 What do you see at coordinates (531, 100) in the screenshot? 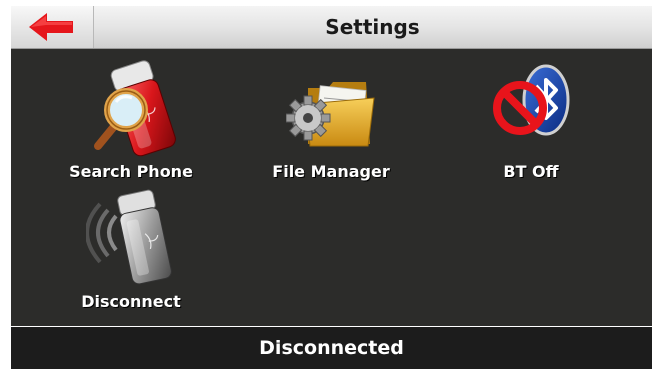
I see `bluetooth-off-icon` at bounding box center [531, 100].